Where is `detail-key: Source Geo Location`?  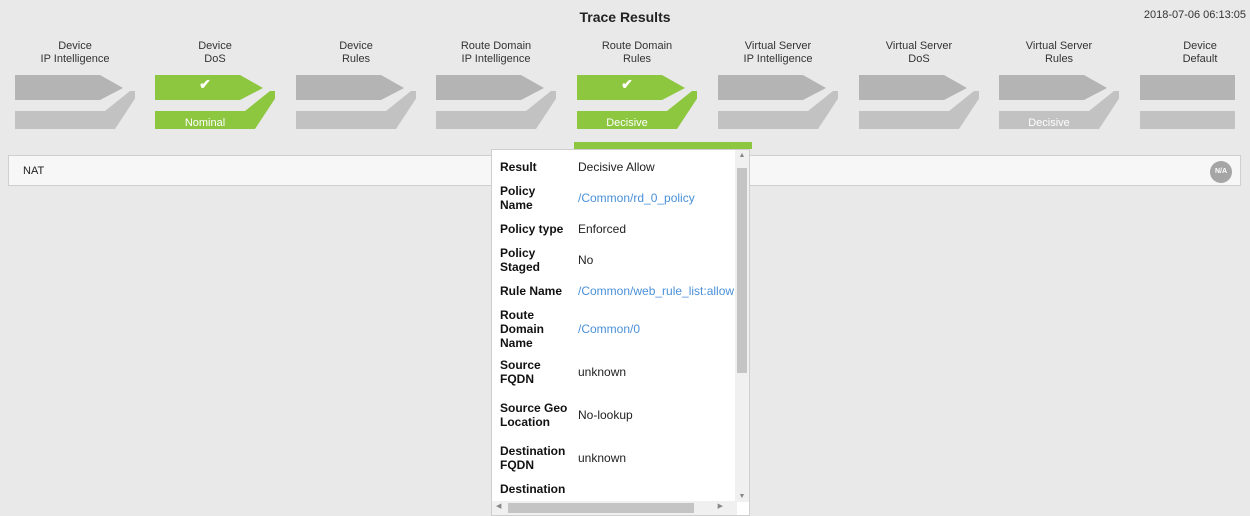 detail-key: Source Geo Location is located at coordinates (534, 415).